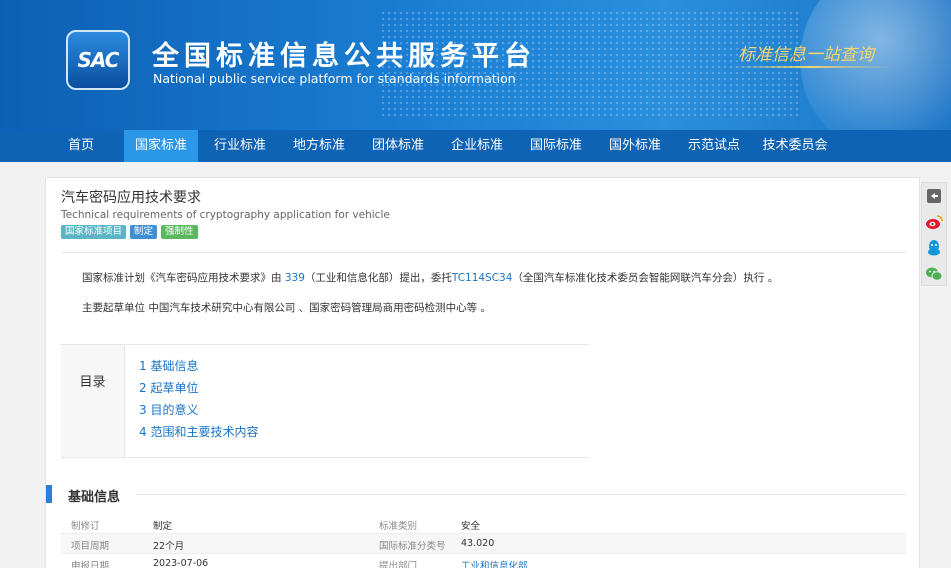 The image size is (951, 568). I want to click on standard-title: 汽车密码应用技术要求, so click(131, 198).